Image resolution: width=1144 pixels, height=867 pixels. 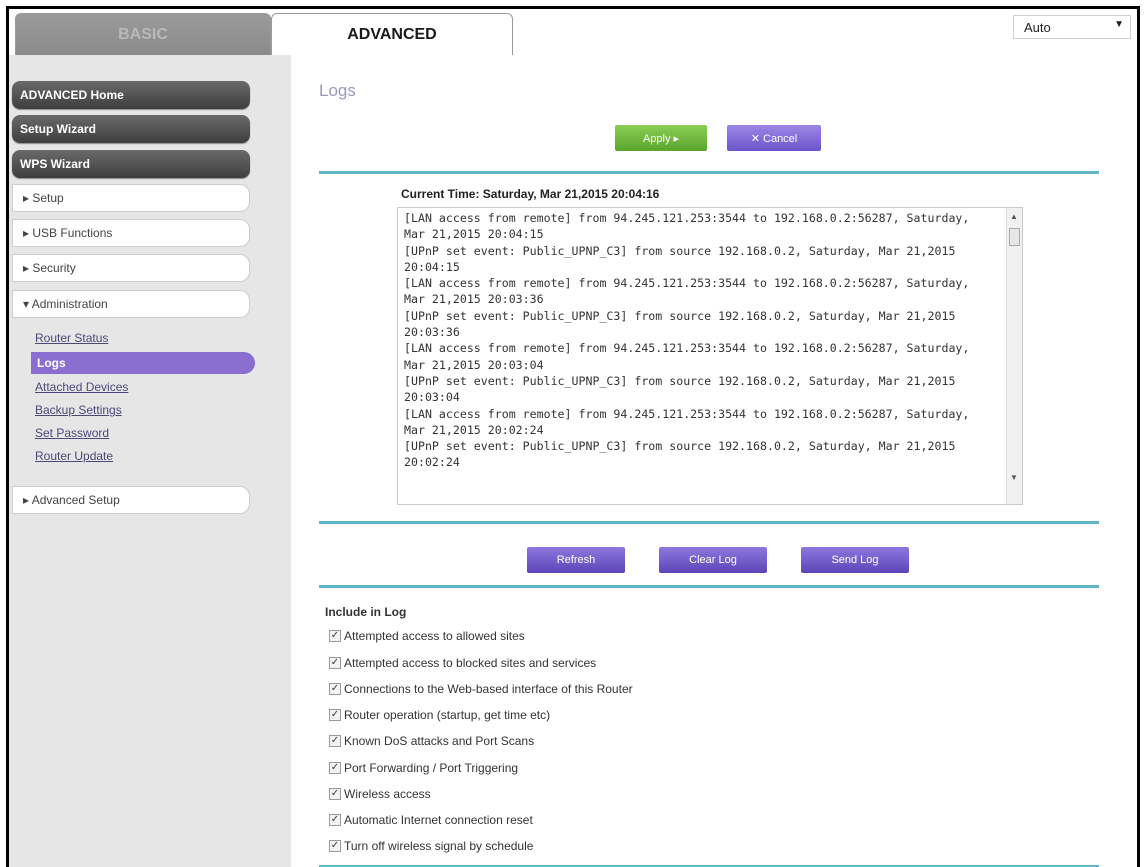 What do you see at coordinates (74, 456) in the screenshot?
I see `sub-link-router-update: Router Update` at bounding box center [74, 456].